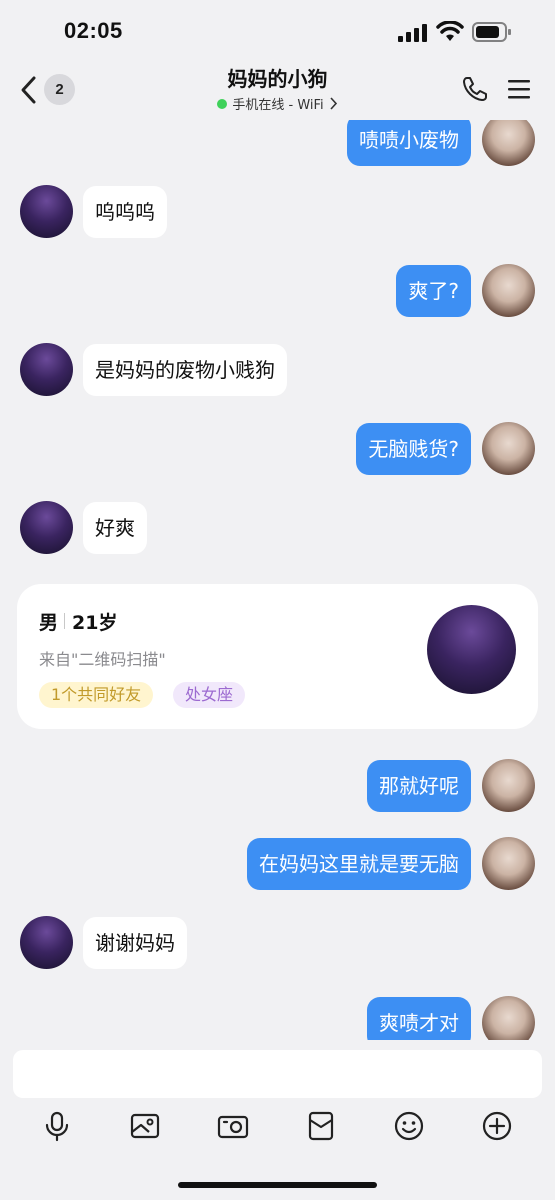 The image size is (555, 1200). What do you see at coordinates (57, 1126) in the screenshot?
I see `microphone-icon` at bounding box center [57, 1126].